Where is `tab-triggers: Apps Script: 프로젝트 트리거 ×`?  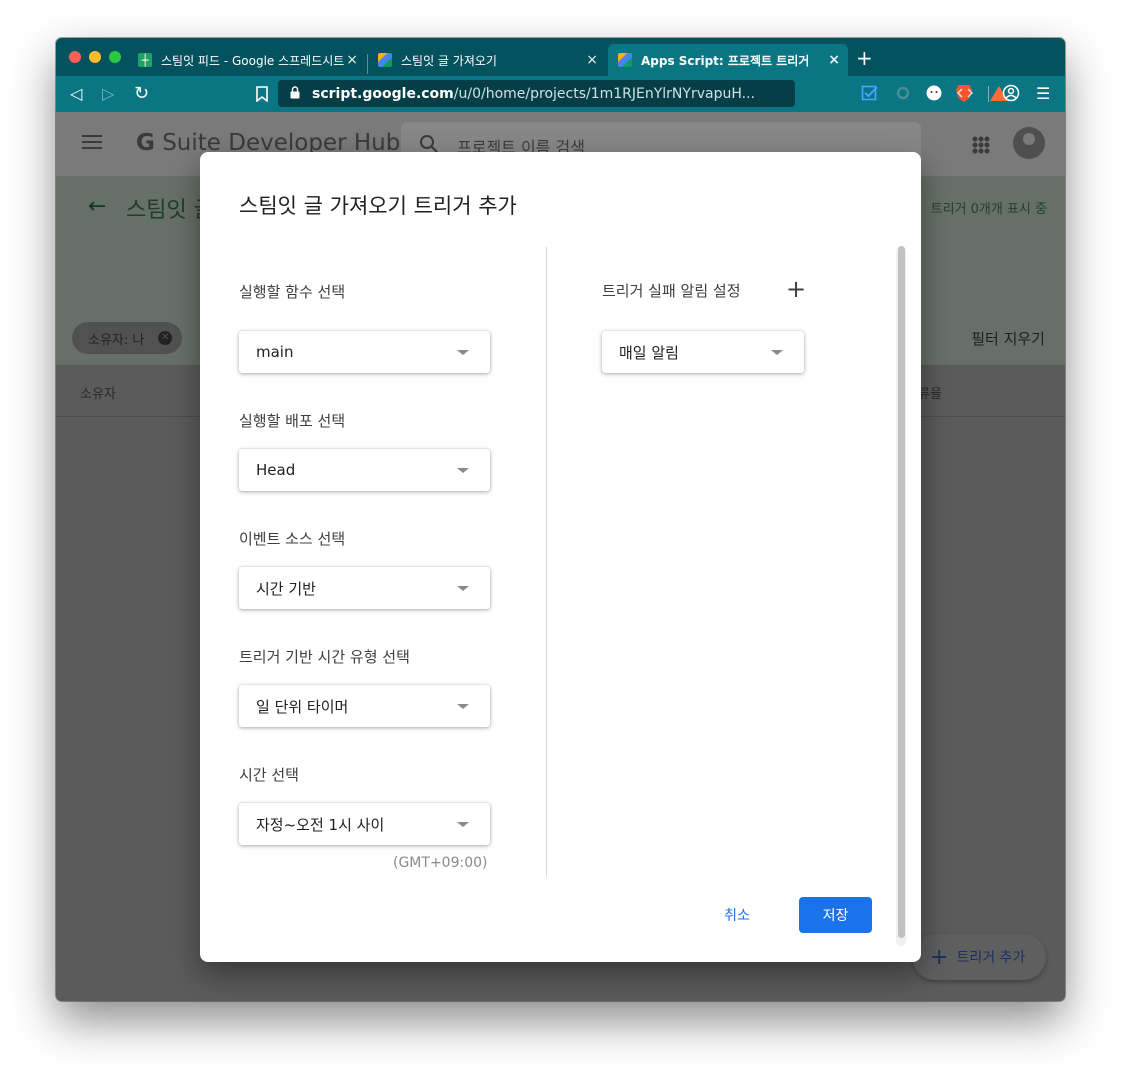
tab-triggers: Apps Script: 프로젝트 트리거 × is located at coordinates (728, 60).